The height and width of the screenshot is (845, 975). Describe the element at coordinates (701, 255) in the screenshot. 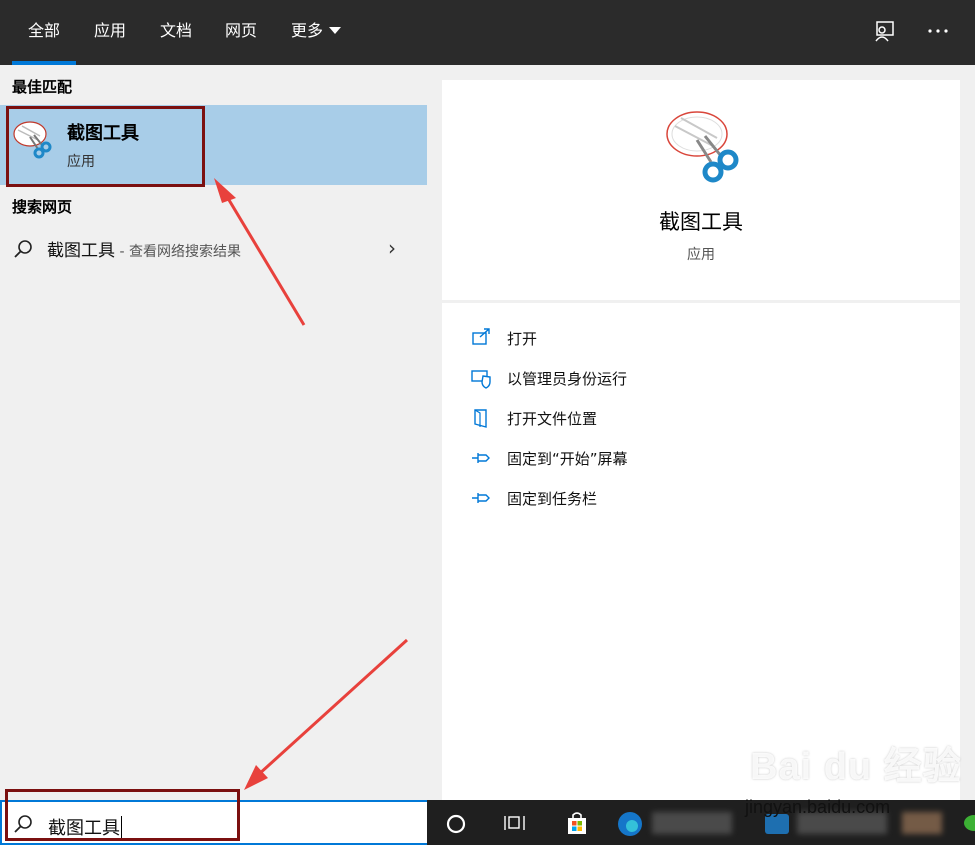

I see `detail-app-type: 应用` at that location.